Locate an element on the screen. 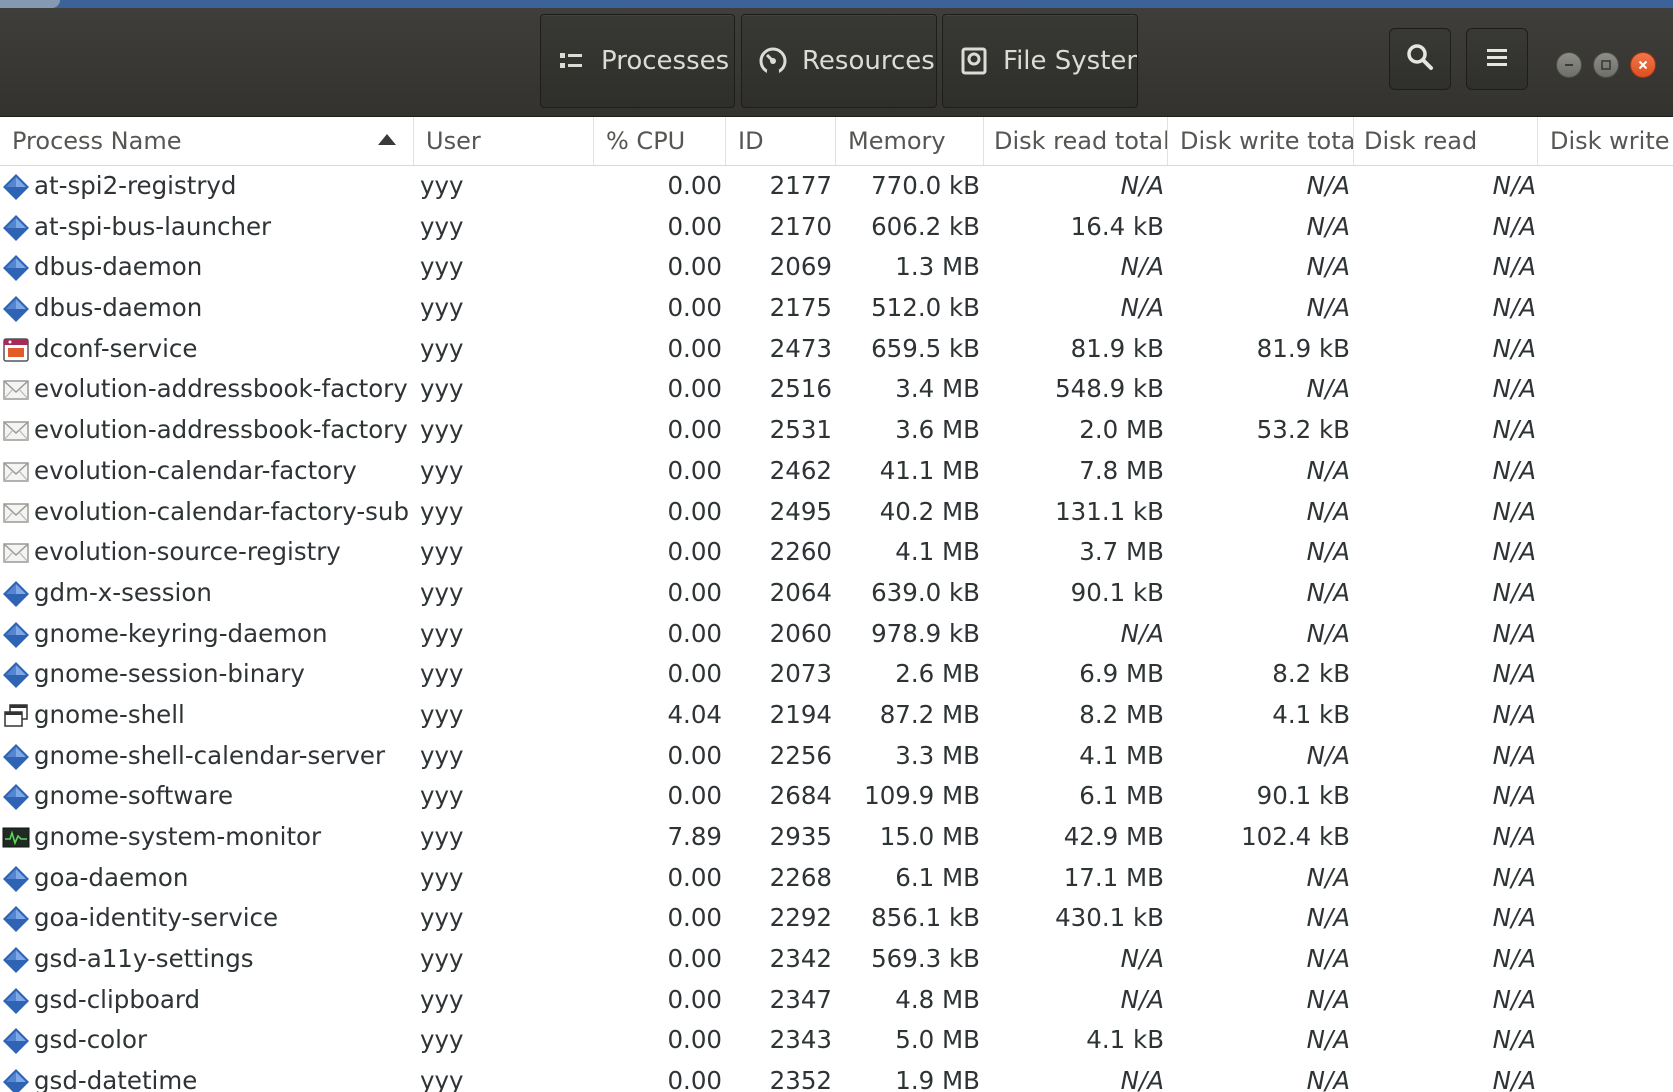 The width and height of the screenshot is (1673, 1092). tab-resources: Resources is located at coordinates (839, 61).